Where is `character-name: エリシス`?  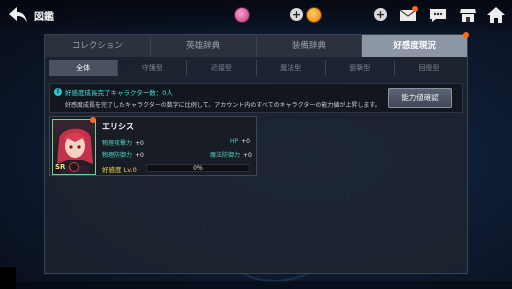 character-name: エリシス is located at coordinates (118, 126).